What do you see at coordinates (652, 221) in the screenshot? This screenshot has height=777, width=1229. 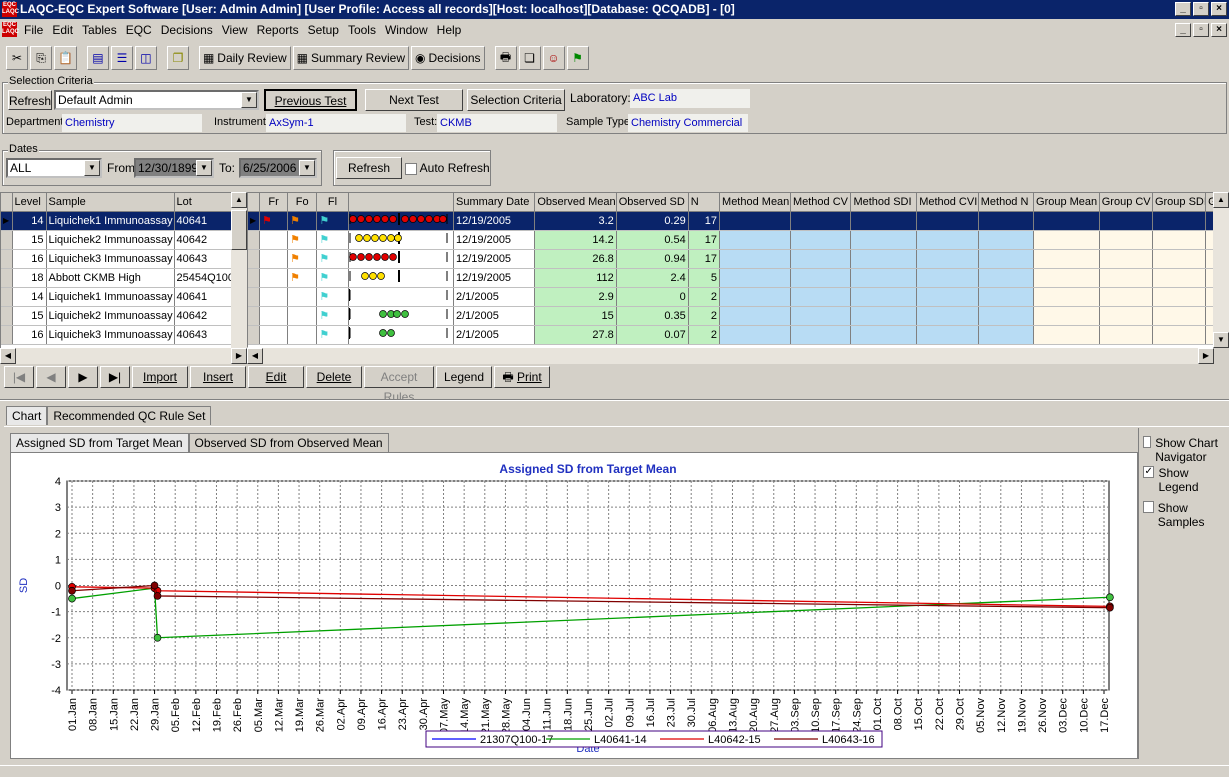 I see `observed-sd-cell: 0.29` at bounding box center [652, 221].